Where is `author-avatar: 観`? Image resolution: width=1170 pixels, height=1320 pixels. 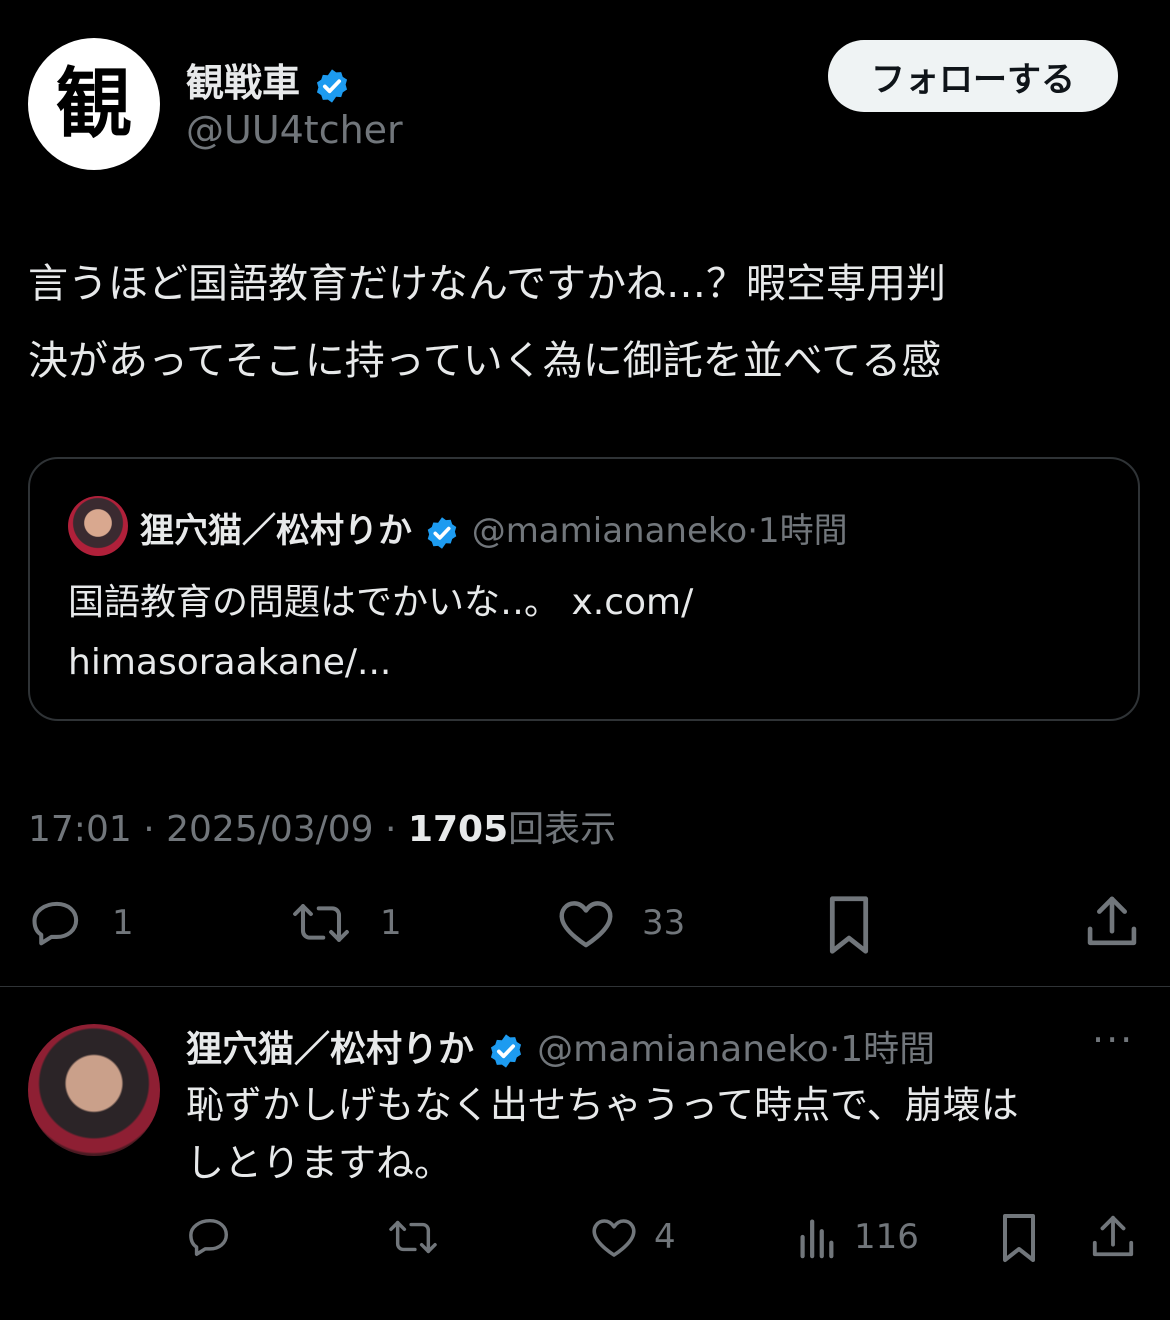 author-avatar: 観 is located at coordinates (94, 104).